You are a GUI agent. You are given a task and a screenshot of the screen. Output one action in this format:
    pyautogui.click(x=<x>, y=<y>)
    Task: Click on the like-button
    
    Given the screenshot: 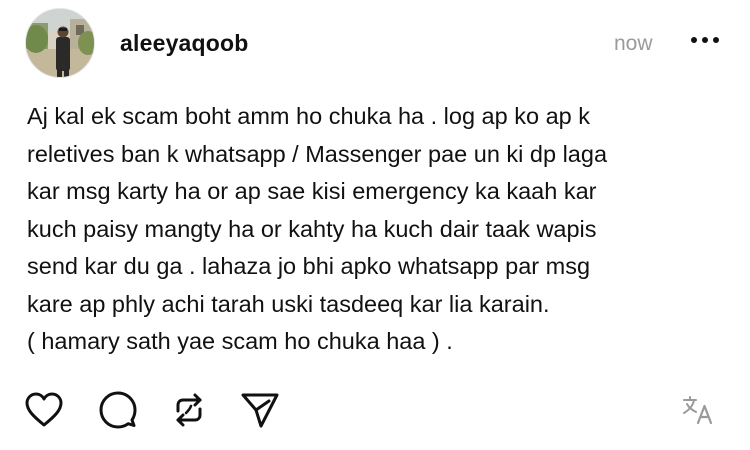 What is the action you would take?
    pyautogui.click(x=44, y=410)
    